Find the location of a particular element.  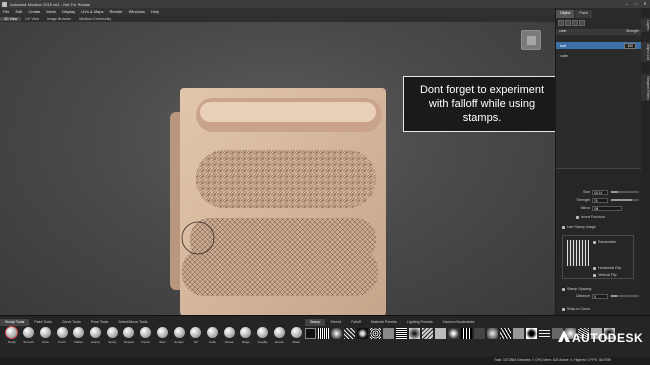

tab-uv-view: UV View is located at coordinates (32, 19).